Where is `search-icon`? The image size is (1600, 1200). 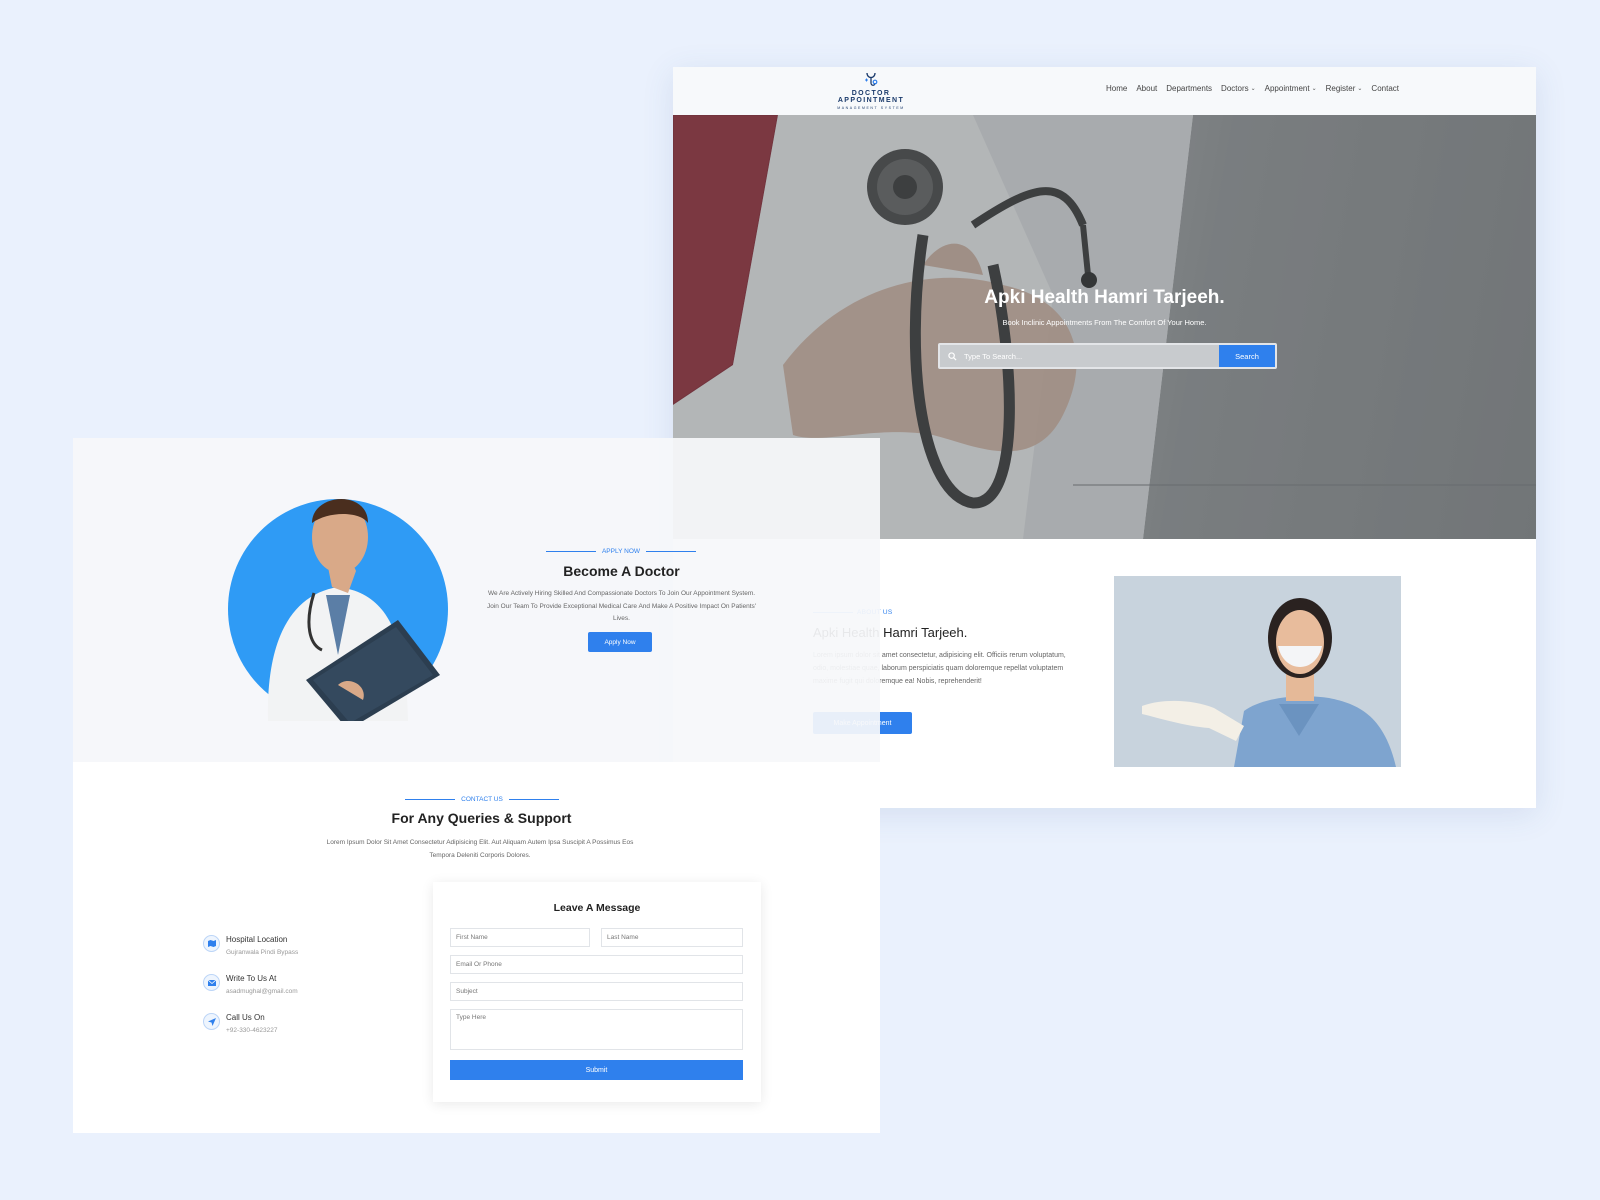 search-icon is located at coordinates (952, 356).